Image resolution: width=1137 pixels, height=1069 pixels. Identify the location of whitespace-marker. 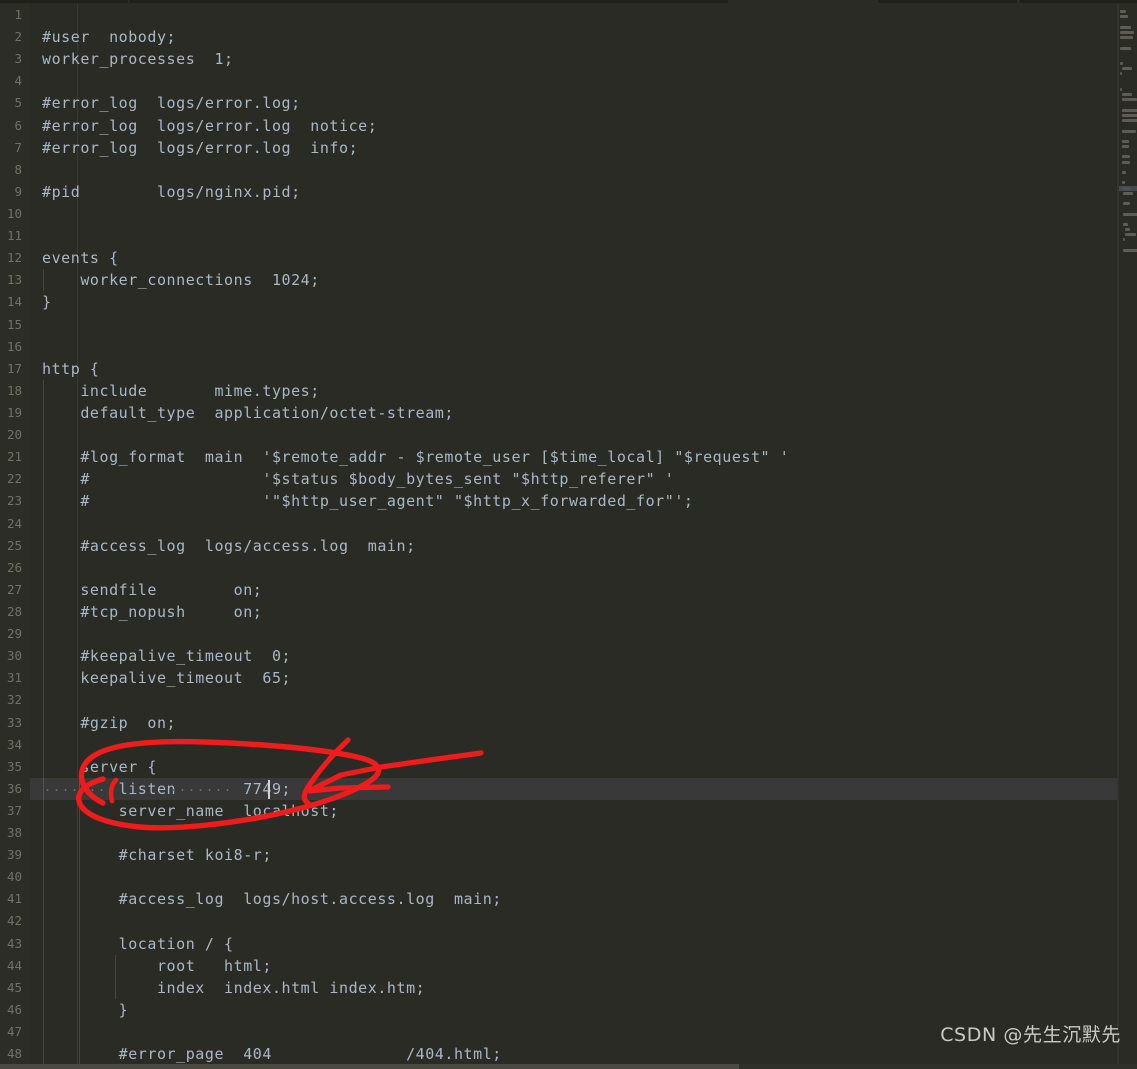
(78, 789).